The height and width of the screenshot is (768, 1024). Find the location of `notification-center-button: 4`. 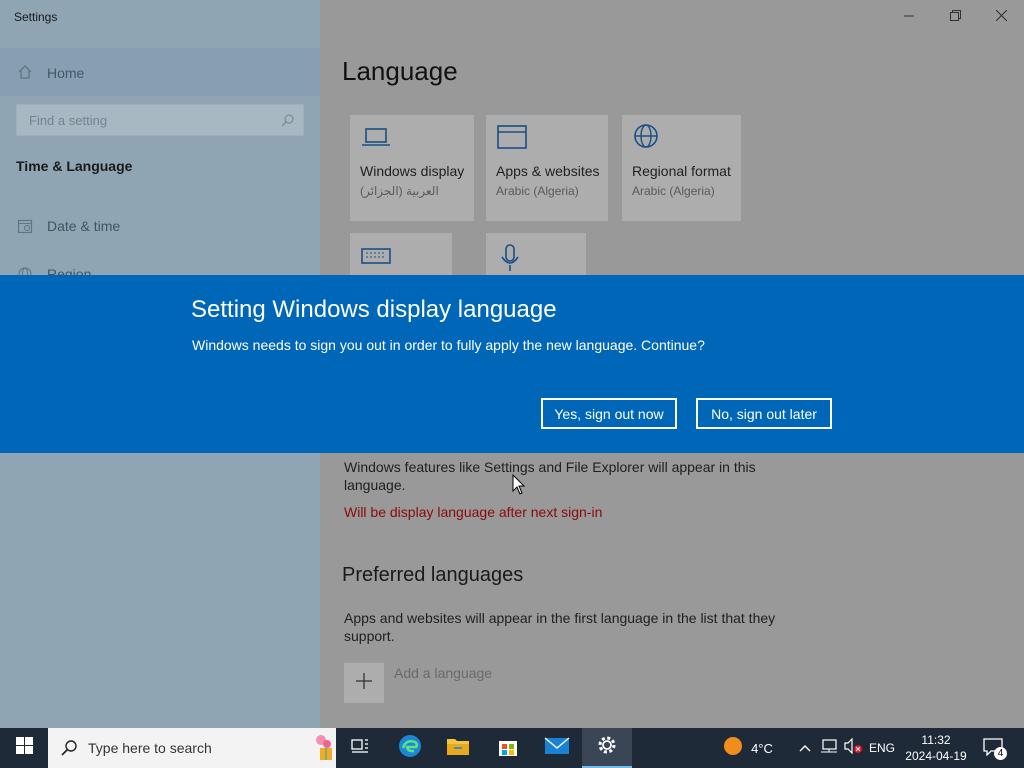

notification-center-button: 4 is located at coordinates (994, 748).